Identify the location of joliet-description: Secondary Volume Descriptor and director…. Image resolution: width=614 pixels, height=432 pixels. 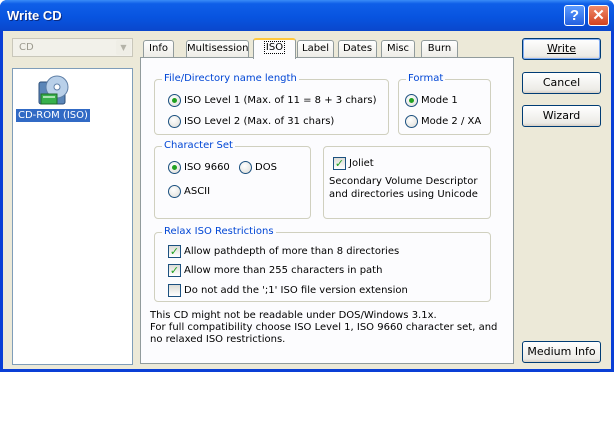
(403, 188).